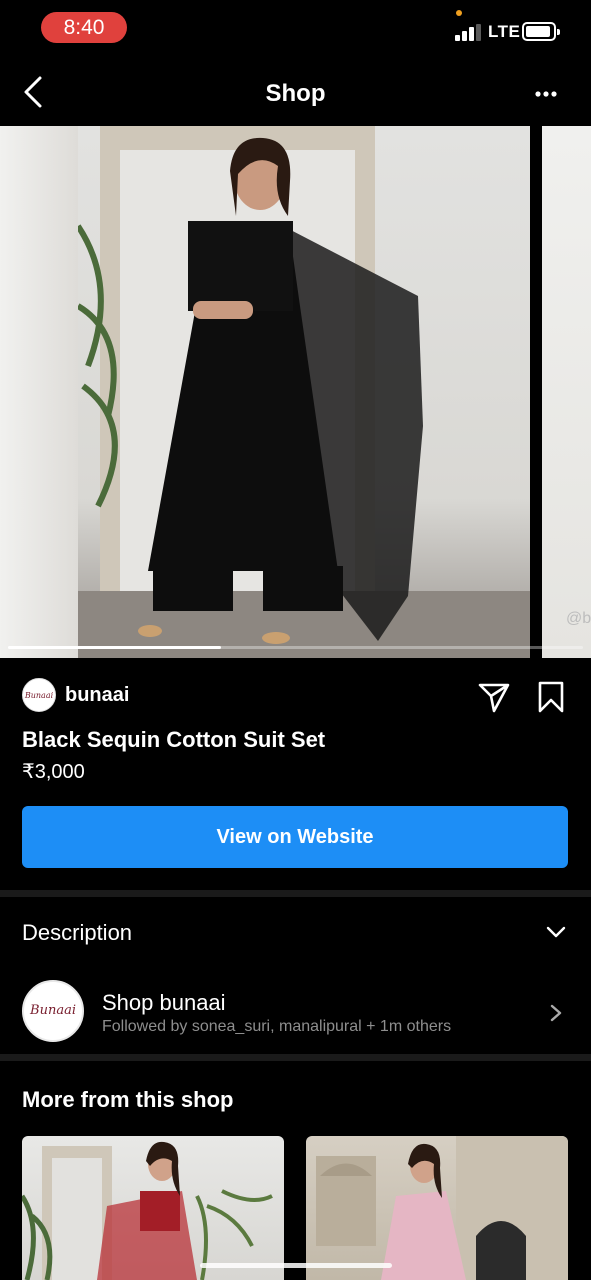  I want to click on seller-avatar-logo: Bunaai, so click(39, 695).